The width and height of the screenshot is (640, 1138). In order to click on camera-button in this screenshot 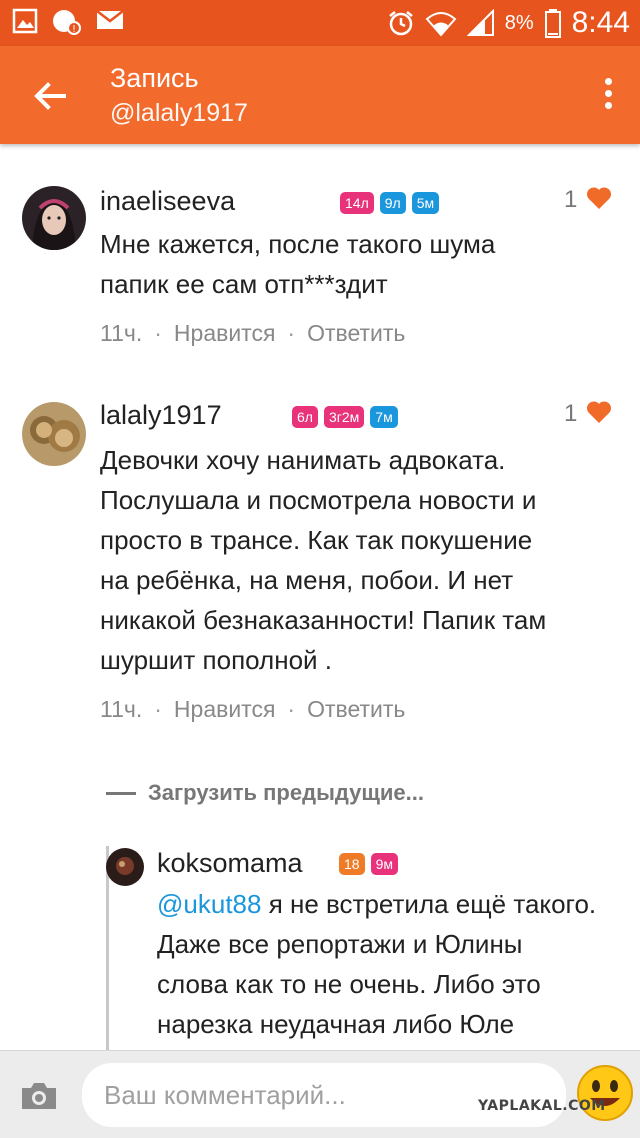, I will do `click(39, 1096)`.